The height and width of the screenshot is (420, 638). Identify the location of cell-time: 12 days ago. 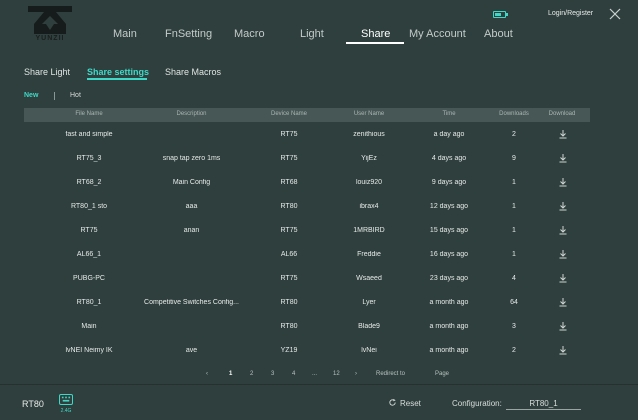
(449, 206).